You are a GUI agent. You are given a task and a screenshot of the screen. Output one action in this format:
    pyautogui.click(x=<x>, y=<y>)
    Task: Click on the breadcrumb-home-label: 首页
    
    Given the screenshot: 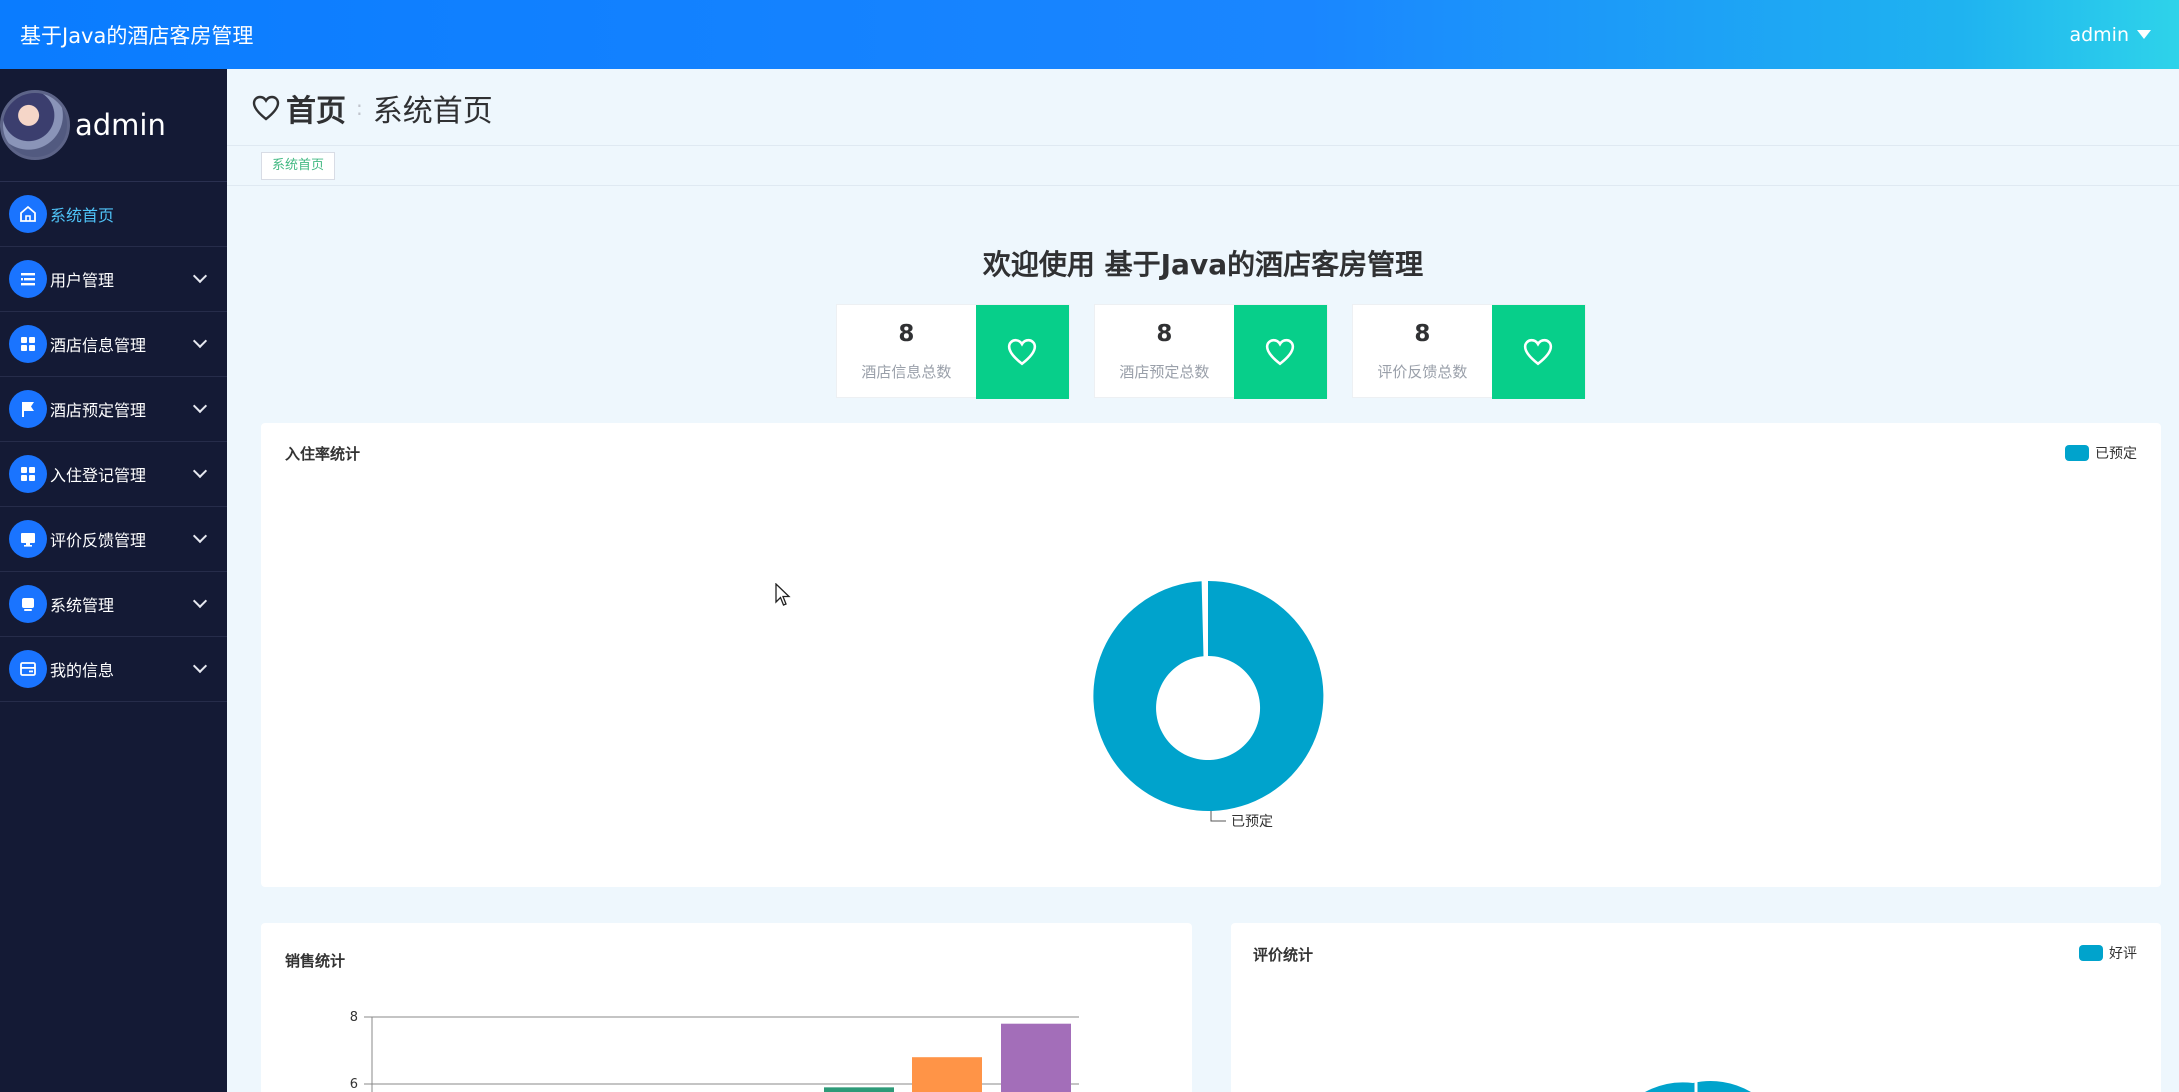 What is the action you would take?
    pyautogui.click(x=316, y=108)
    